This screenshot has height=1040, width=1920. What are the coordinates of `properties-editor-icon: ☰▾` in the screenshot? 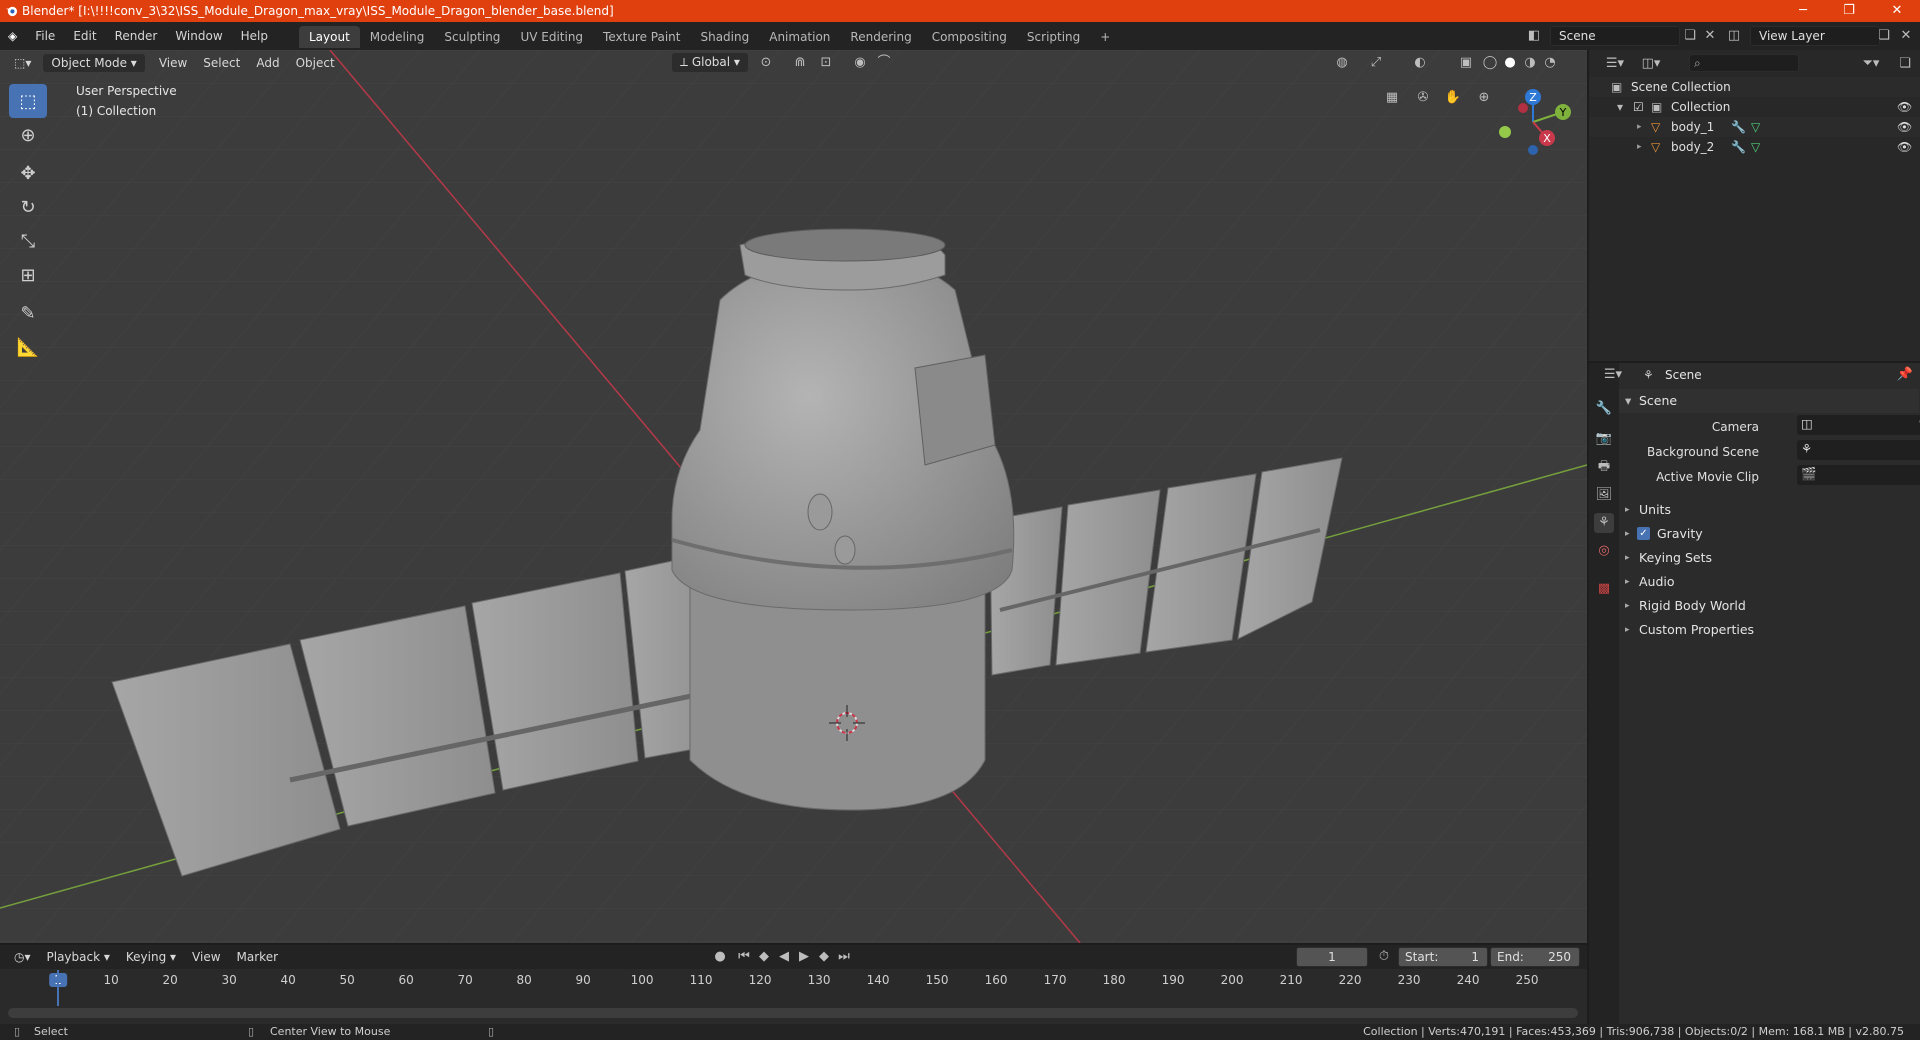 It's located at (1613, 375).